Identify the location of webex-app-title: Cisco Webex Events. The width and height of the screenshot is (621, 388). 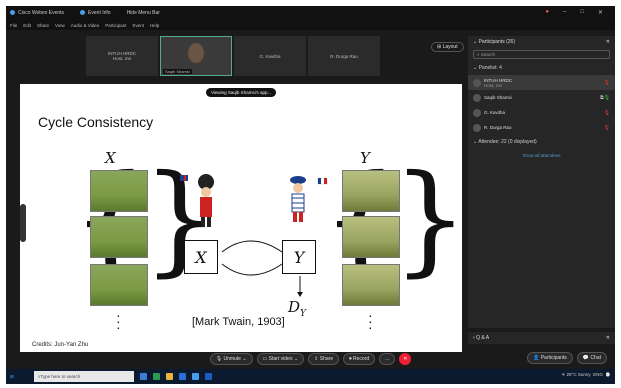
(41, 13).